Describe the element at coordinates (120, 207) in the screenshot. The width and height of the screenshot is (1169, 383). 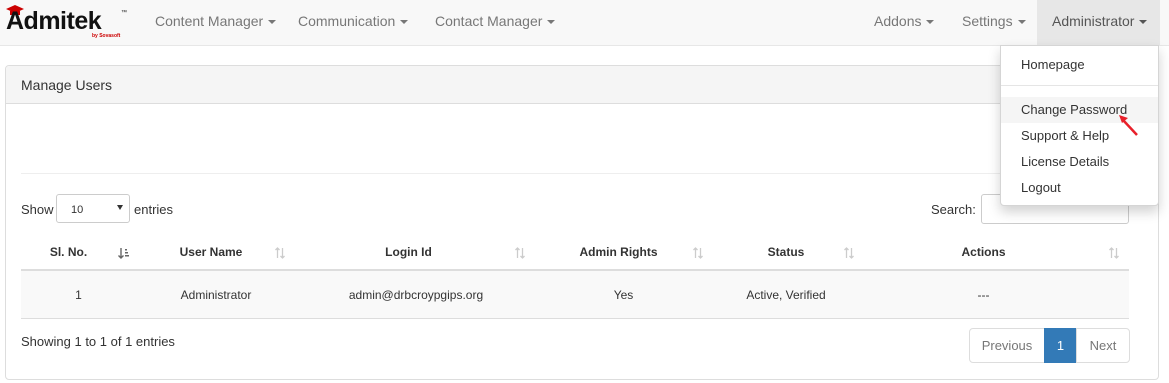
I see `dropdown-arrow-icon` at that location.